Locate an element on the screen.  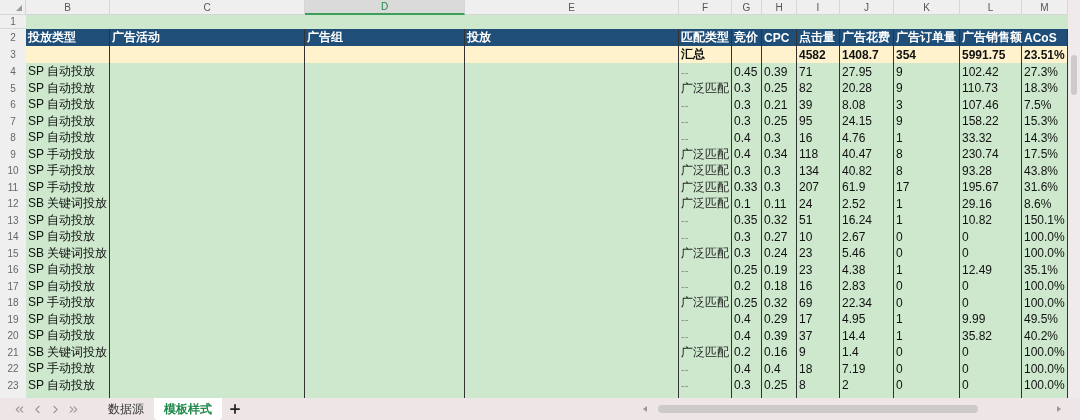
column-header: E is located at coordinates (572, 7).